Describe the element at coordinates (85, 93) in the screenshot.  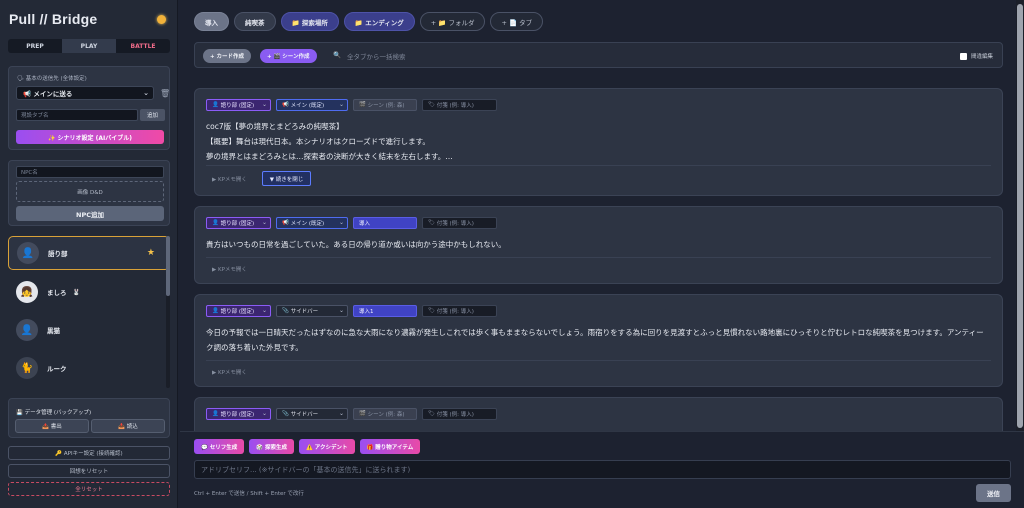
I see `send-target-select: 📢 メインに送る ⌄` at that location.